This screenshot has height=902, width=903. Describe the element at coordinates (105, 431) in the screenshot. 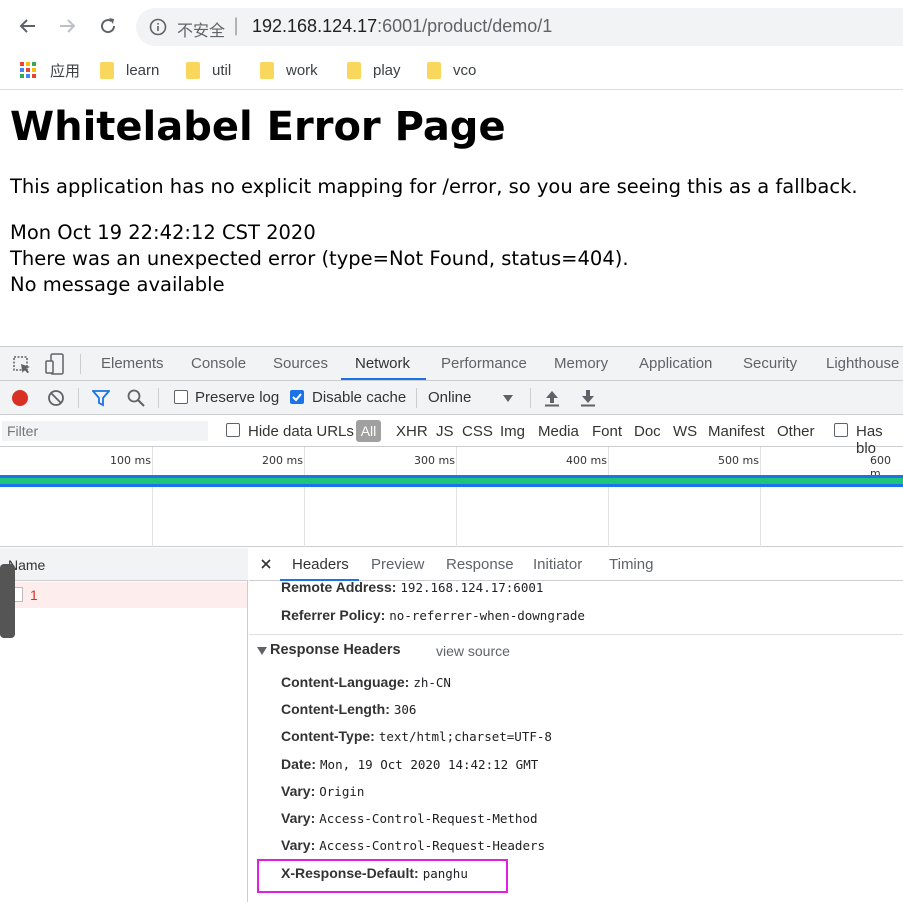

I see `filter-input` at that location.